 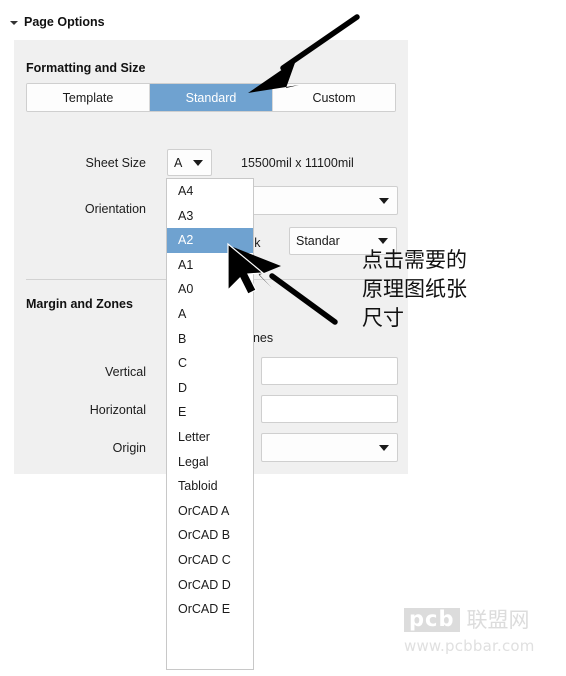 What do you see at coordinates (210, 314) in the screenshot?
I see `dropdown-item: A` at bounding box center [210, 314].